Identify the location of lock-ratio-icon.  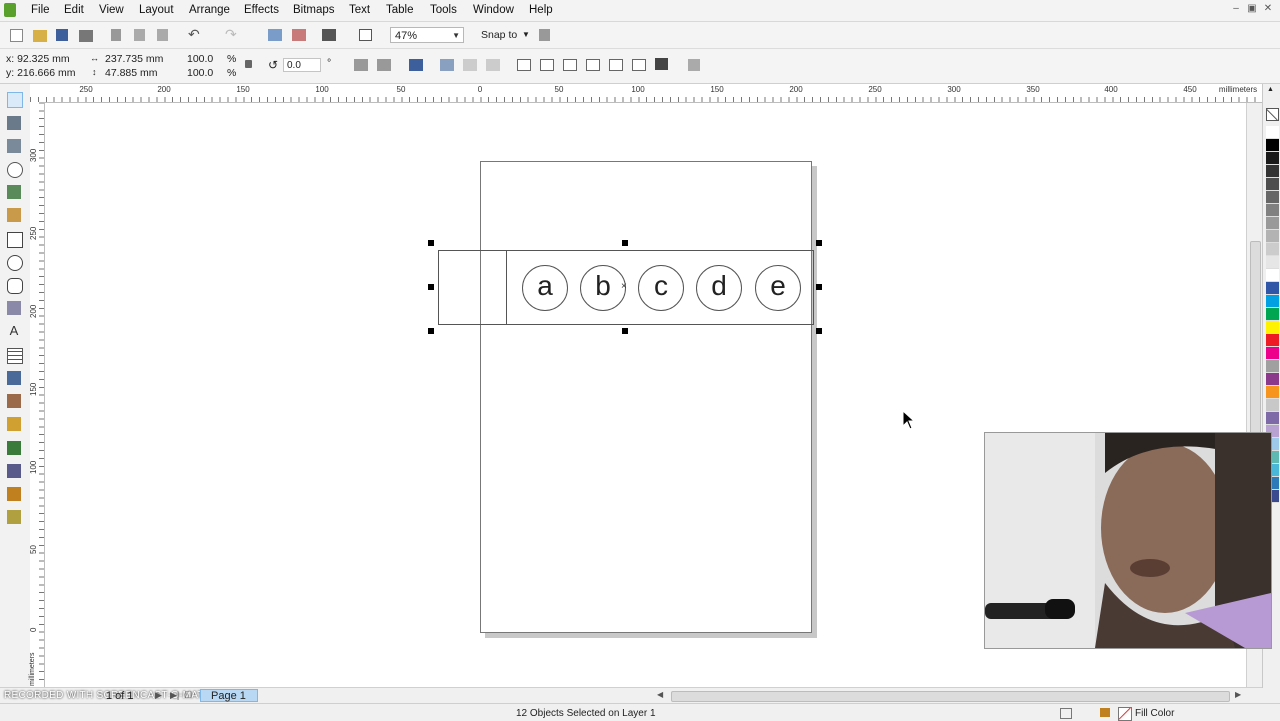
(248, 64).